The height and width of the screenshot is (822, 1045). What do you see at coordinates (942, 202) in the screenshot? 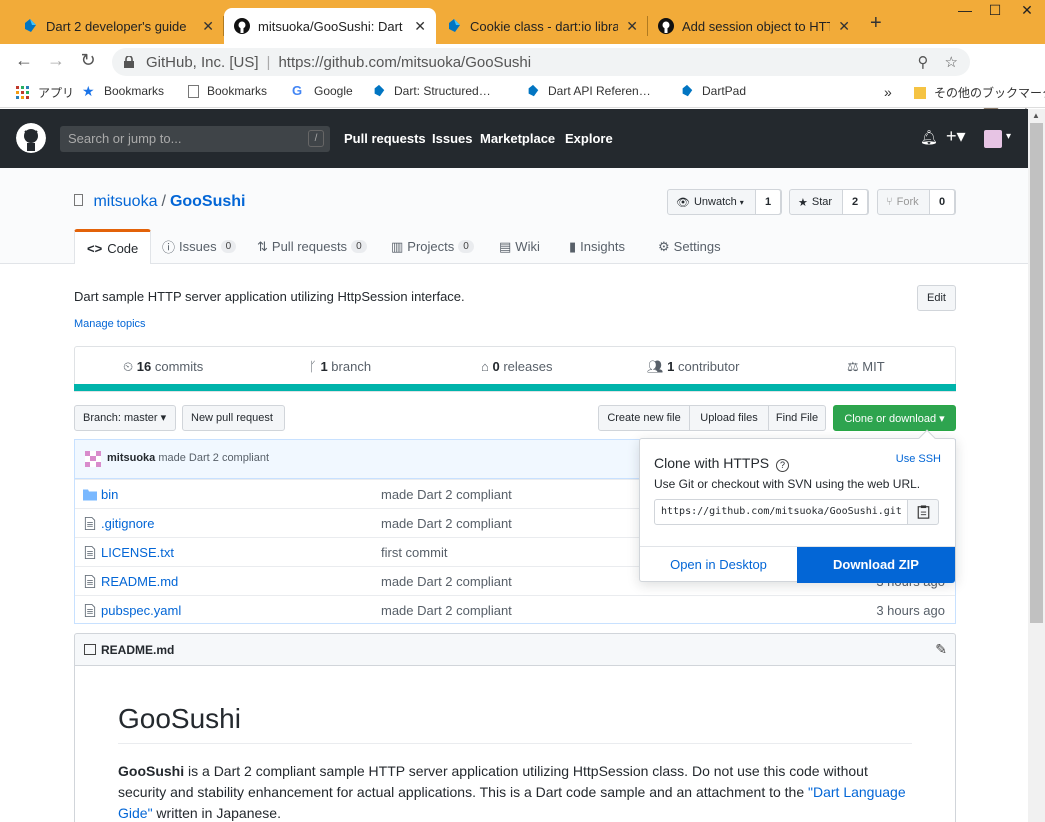
I see `fork-count: 0` at bounding box center [942, 202].